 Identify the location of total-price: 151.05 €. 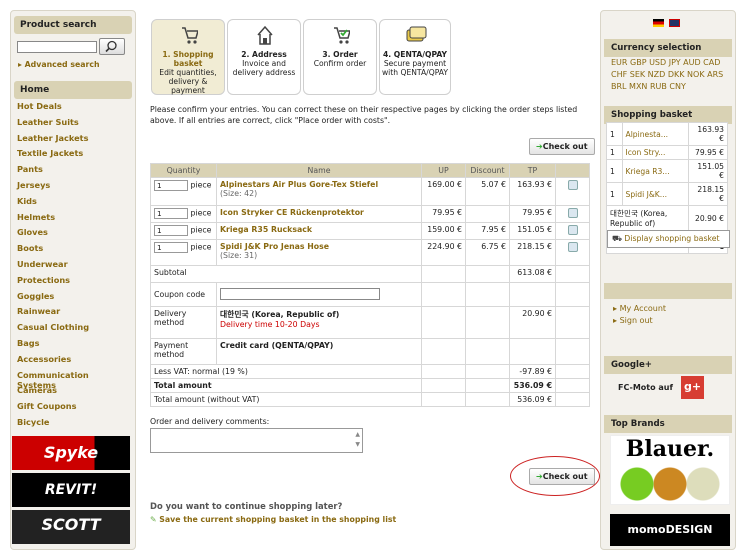
(532, 231).